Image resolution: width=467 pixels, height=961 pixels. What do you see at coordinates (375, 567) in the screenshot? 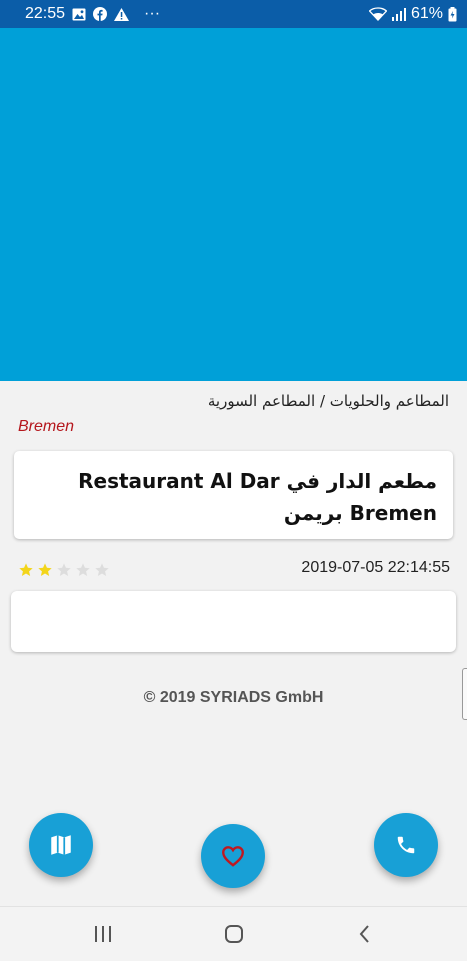
I see `post-date: 2019-07-05 22:14:55` at bounding box center [375, 567].